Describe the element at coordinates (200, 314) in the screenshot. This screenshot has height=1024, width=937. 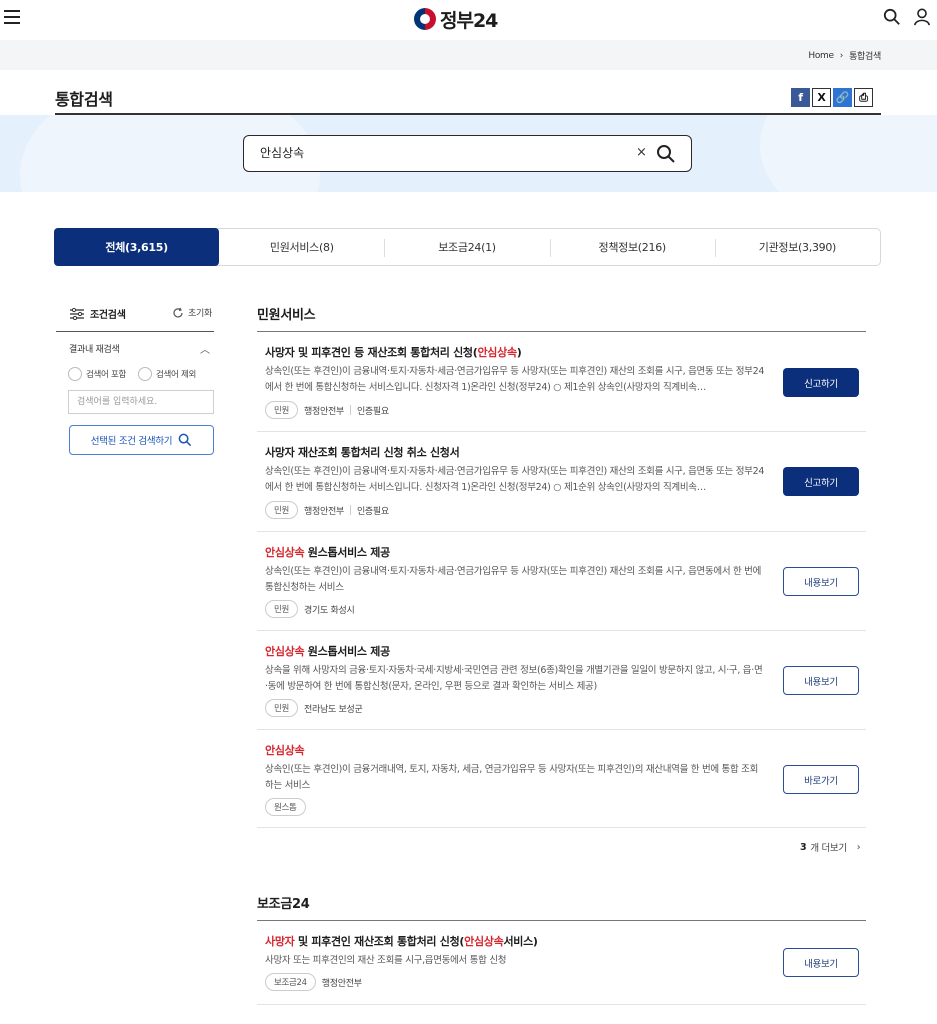
I see `reset-label: 초기화` at that location.